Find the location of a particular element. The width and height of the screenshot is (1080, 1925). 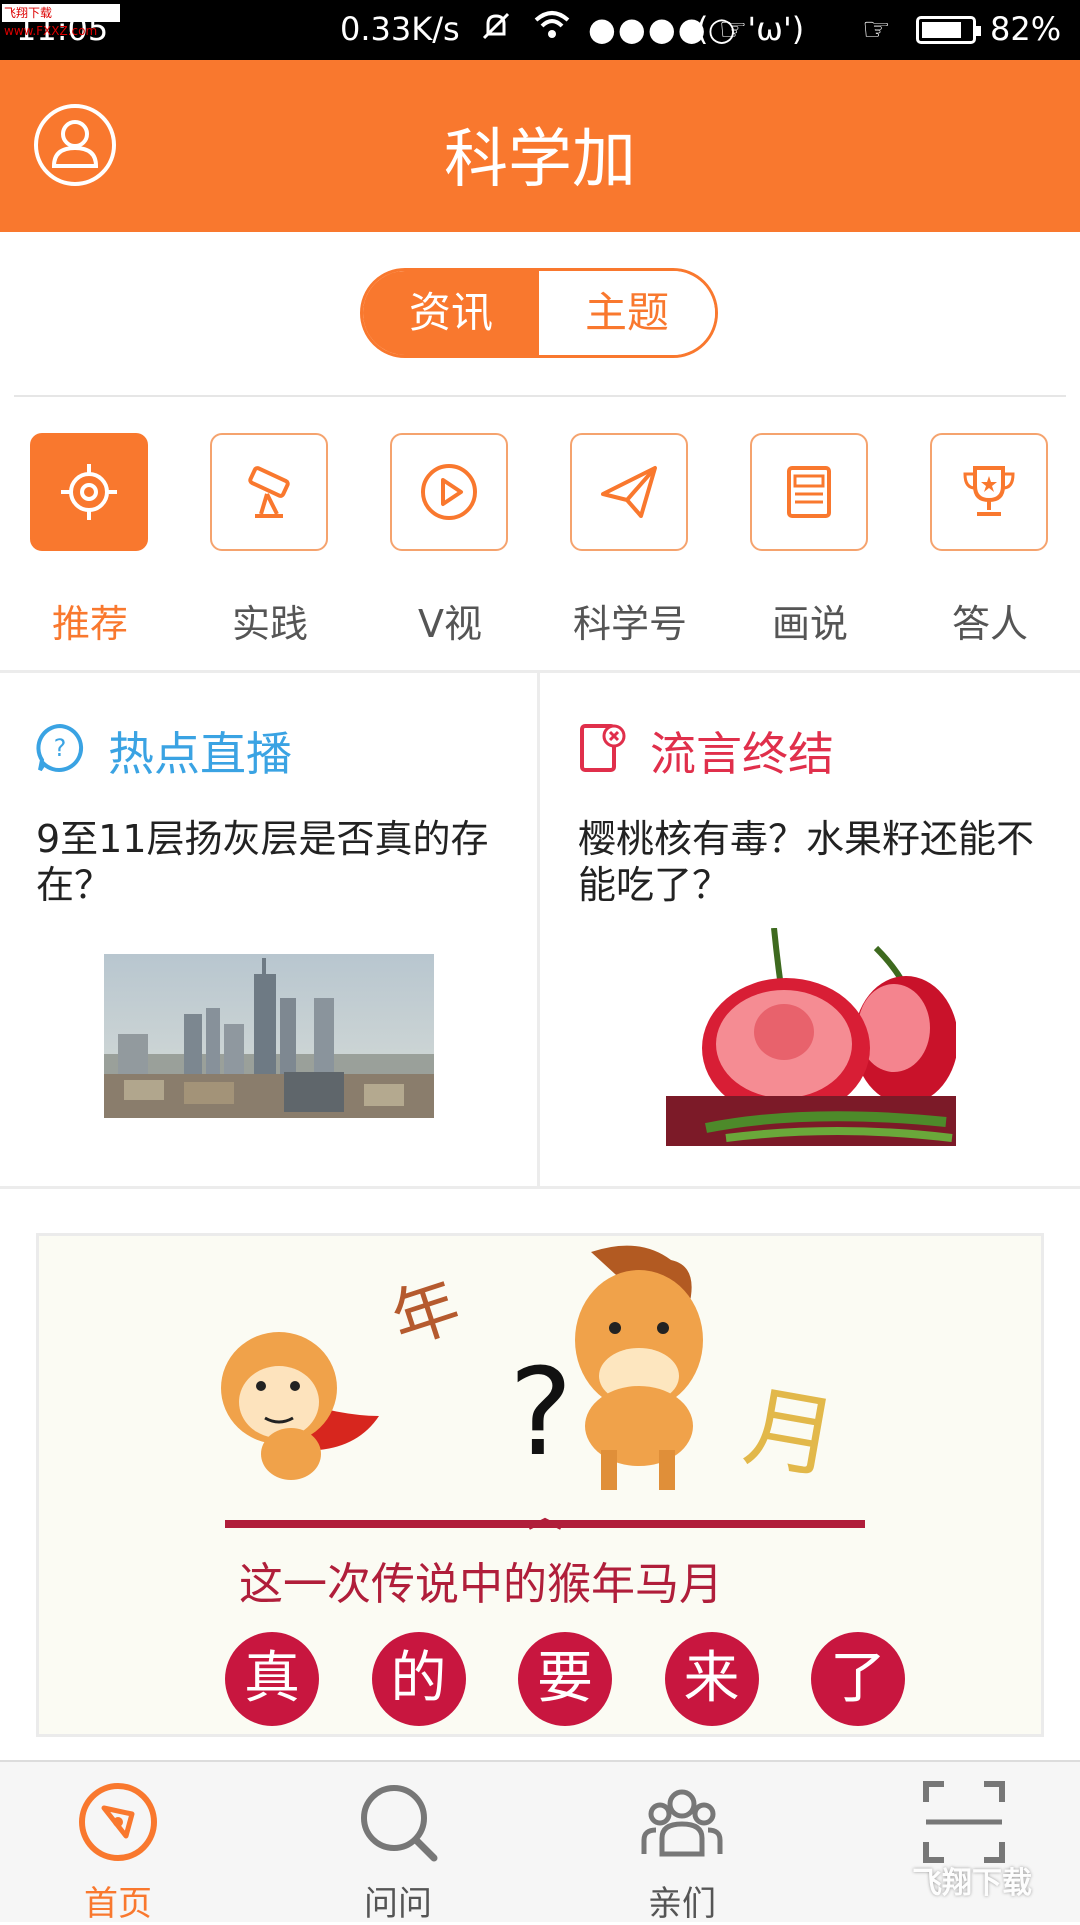

tab-label: 问问 is located at coordinates (398, 1904).